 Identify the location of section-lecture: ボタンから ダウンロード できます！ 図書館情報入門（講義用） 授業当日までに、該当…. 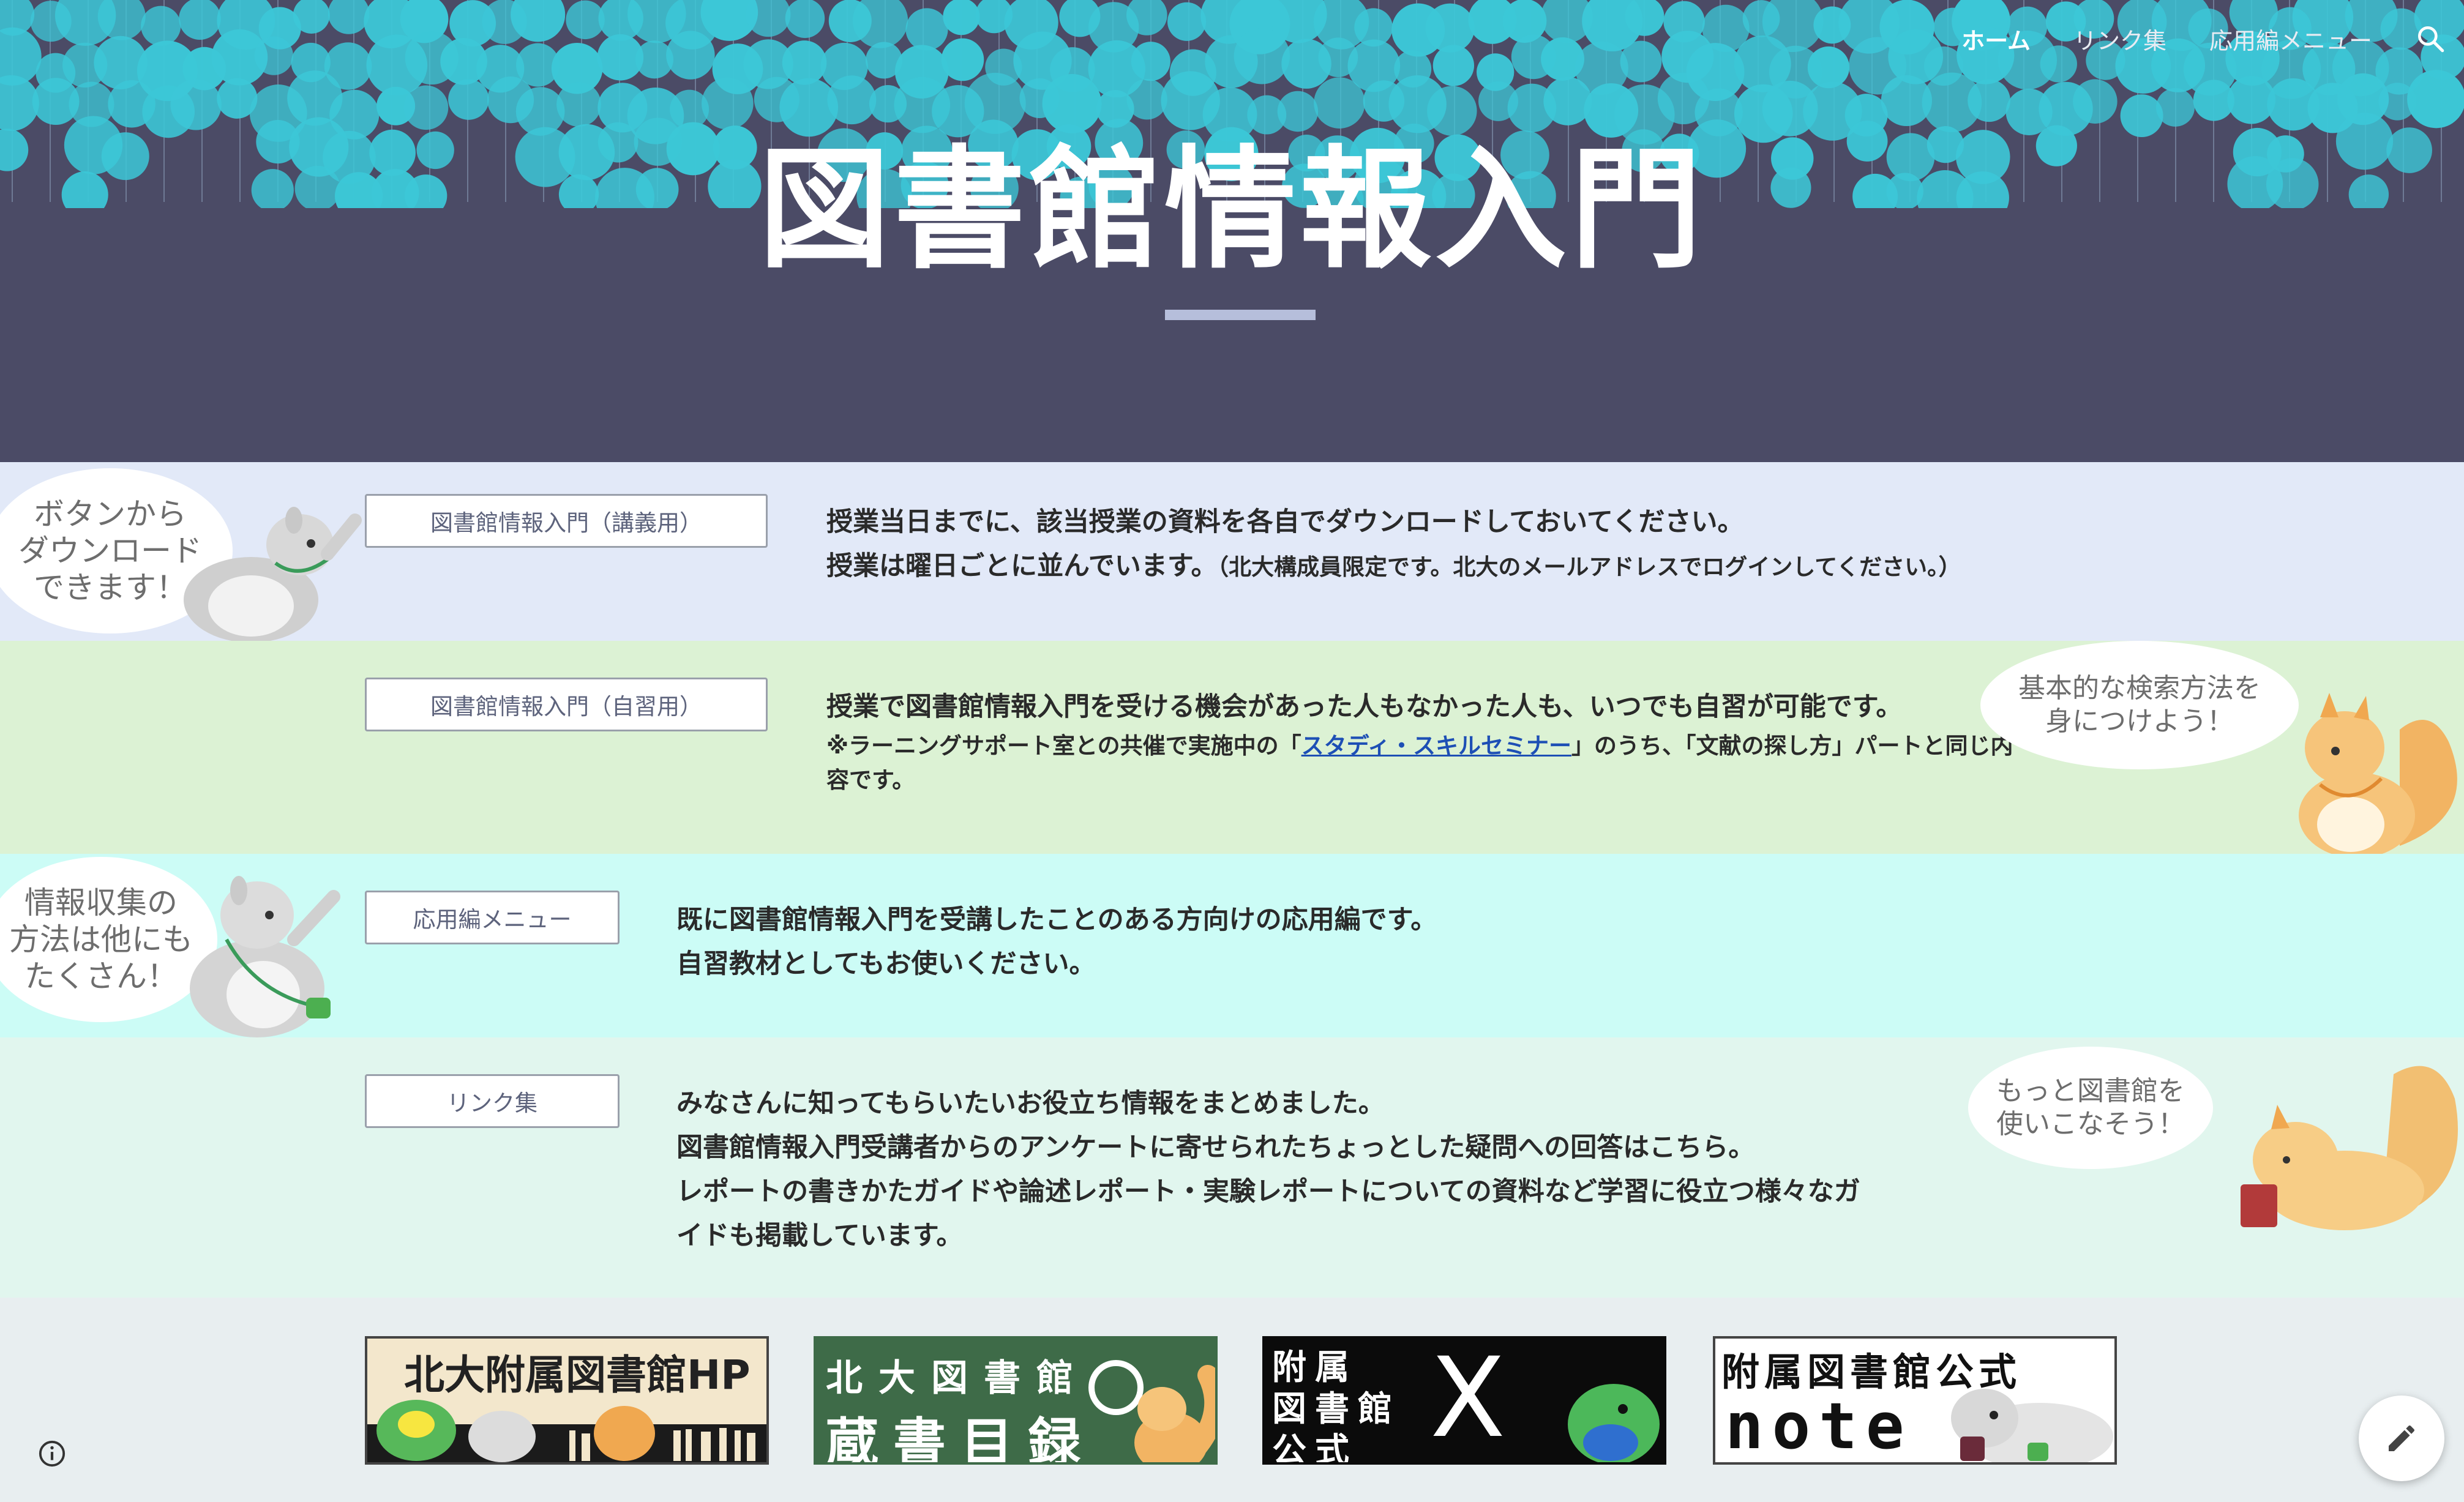
(1232, 552).